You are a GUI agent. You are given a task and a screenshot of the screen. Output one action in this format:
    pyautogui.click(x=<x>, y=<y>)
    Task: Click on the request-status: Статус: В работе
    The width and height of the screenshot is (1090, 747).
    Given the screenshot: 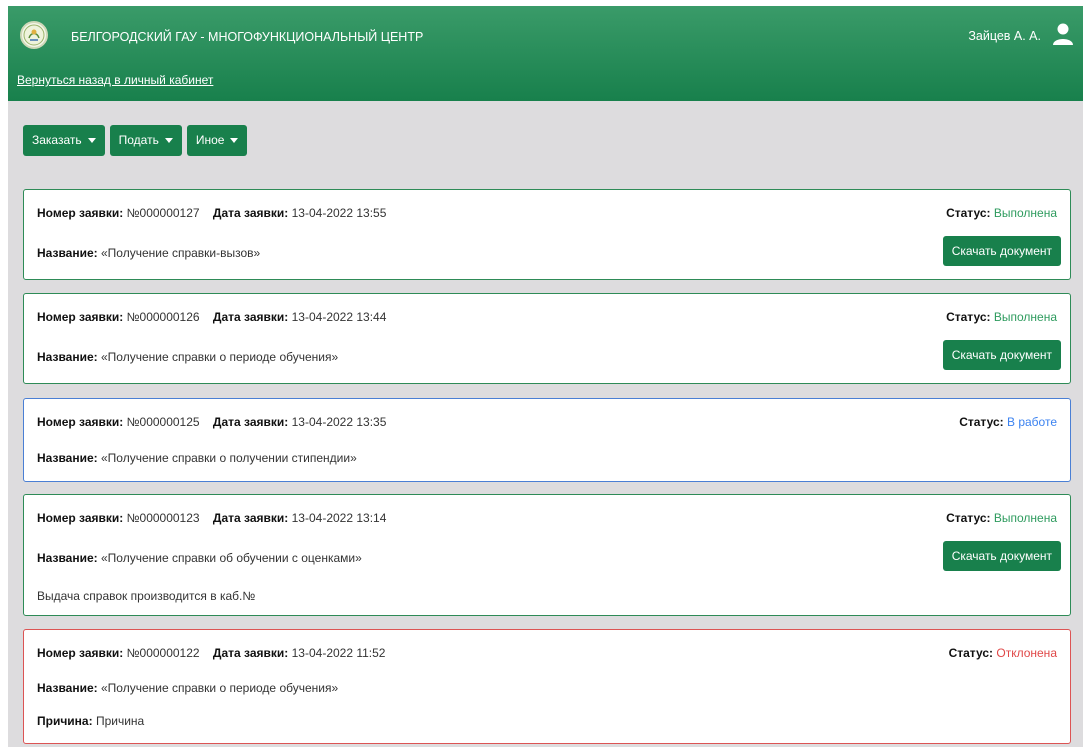 What is the action you would take?
    pyautogui.click(x=1008, y=422)
    